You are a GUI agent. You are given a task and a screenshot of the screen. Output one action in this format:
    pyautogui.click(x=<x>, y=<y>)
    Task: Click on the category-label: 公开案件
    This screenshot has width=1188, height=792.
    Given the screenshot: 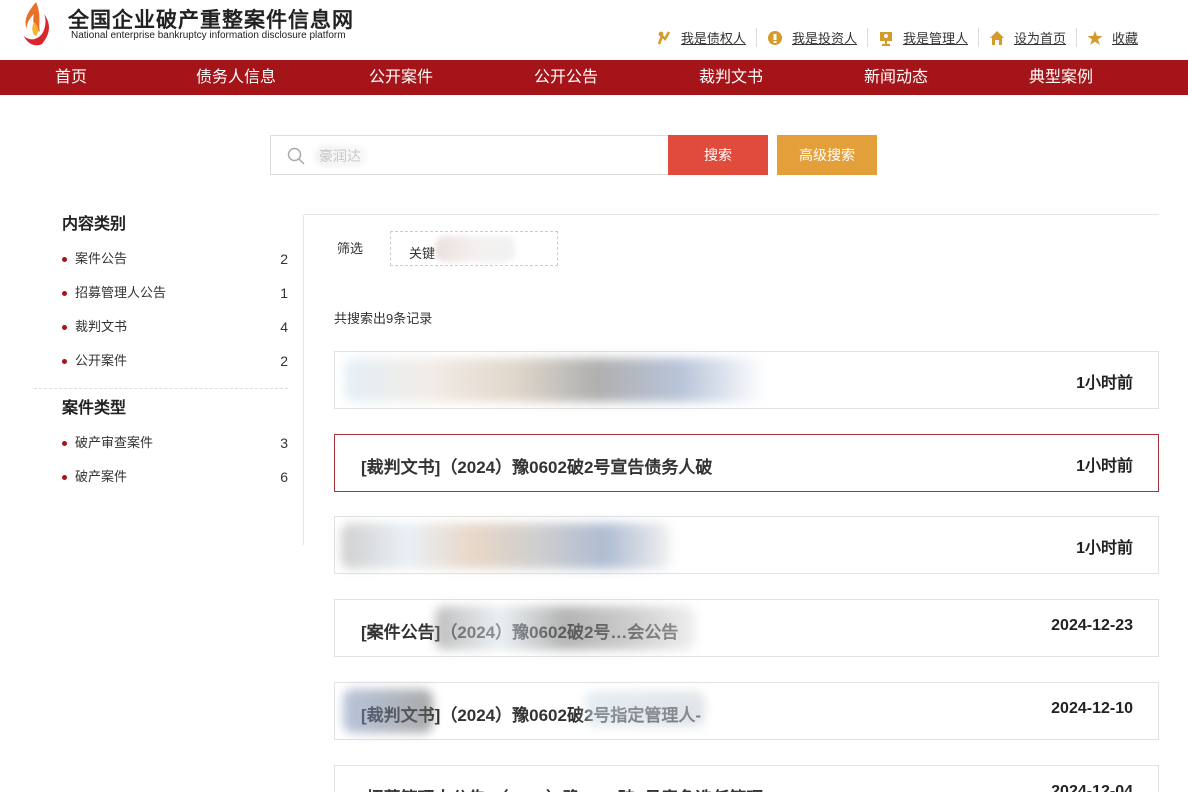 What is the action you would take?
    pyautogui.click(x=101, y=360)
    